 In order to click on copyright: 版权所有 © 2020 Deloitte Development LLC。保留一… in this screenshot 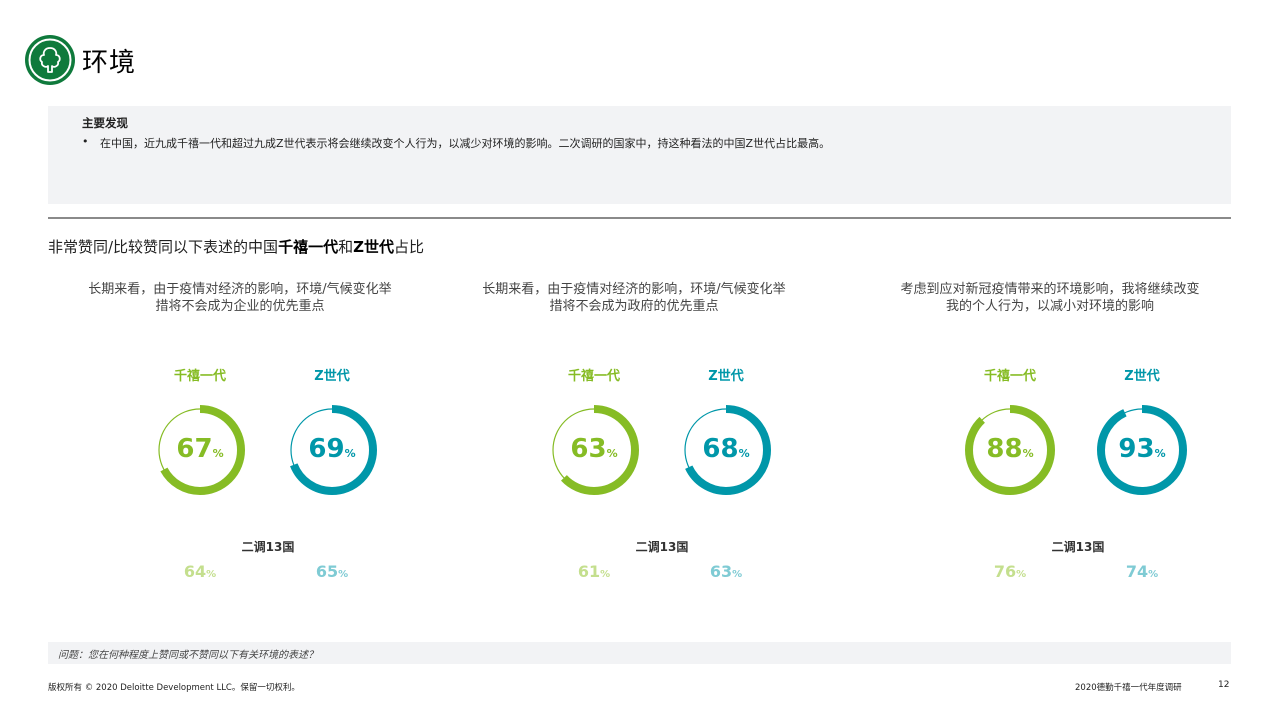, I will do `click(174, 688)`.